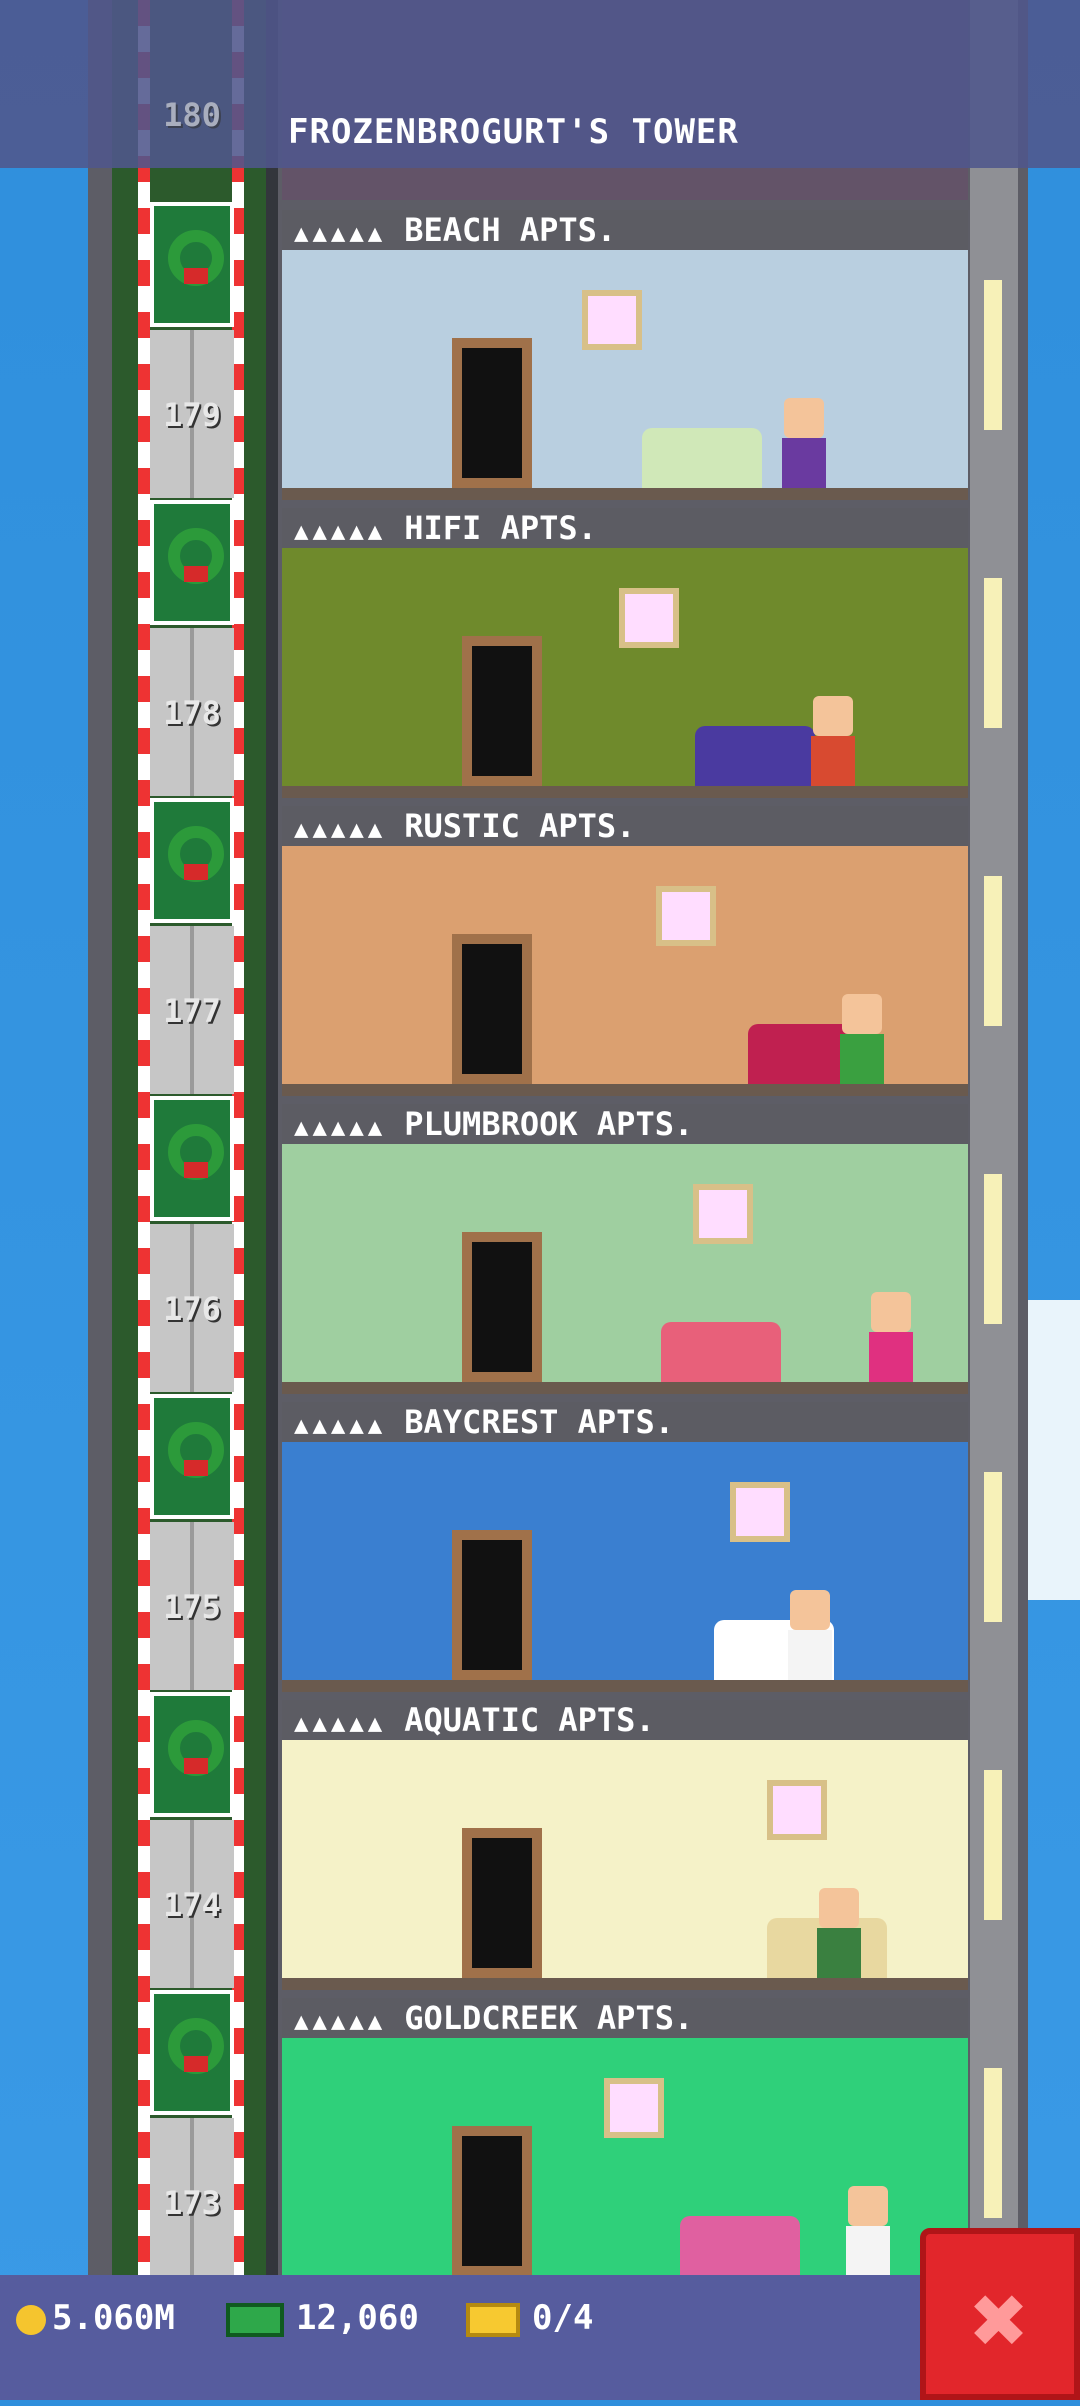  I want to click on floor-178: ▲▲▲▲▲ HIFI APTS., so click(625, 657).